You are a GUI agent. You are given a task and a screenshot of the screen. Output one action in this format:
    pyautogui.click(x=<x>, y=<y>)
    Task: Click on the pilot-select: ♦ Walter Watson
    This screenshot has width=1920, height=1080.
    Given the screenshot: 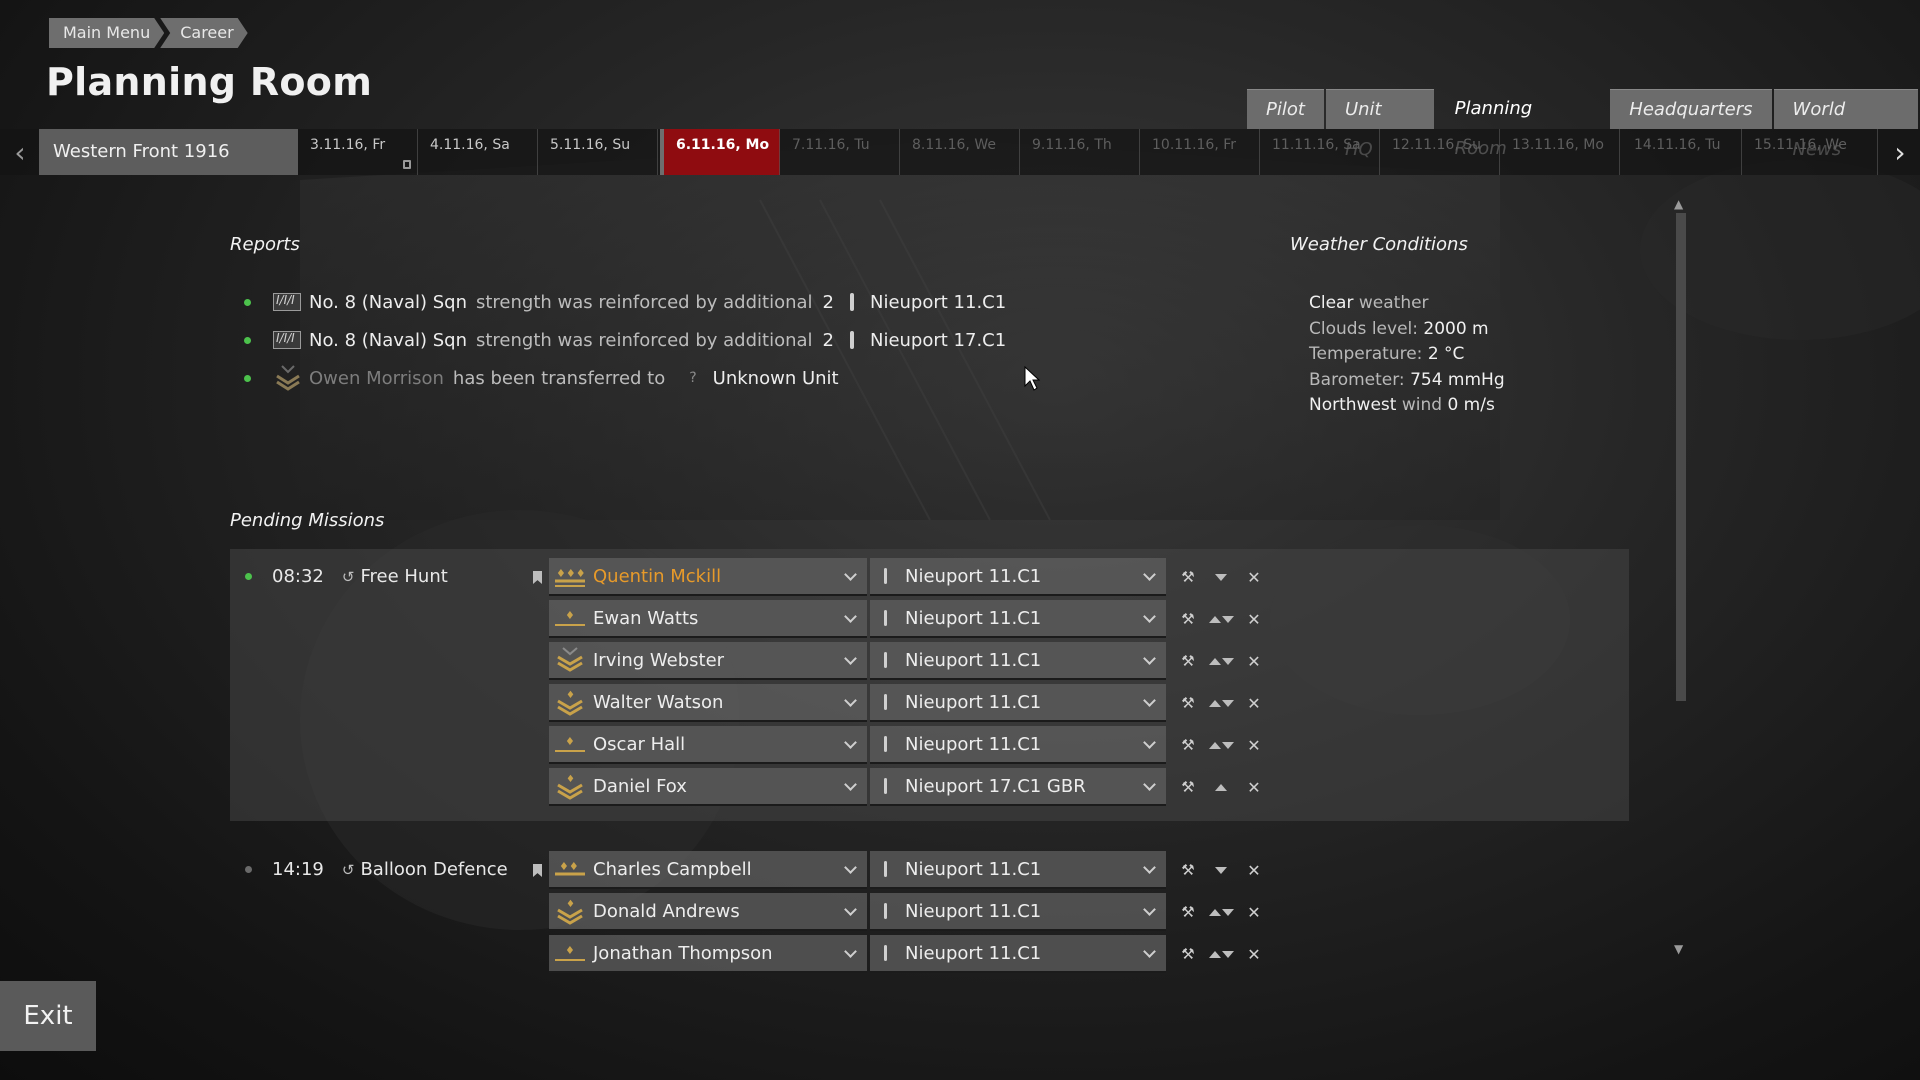 What is the action you would take?
    pyautogui.click(x=708, y=703)
    